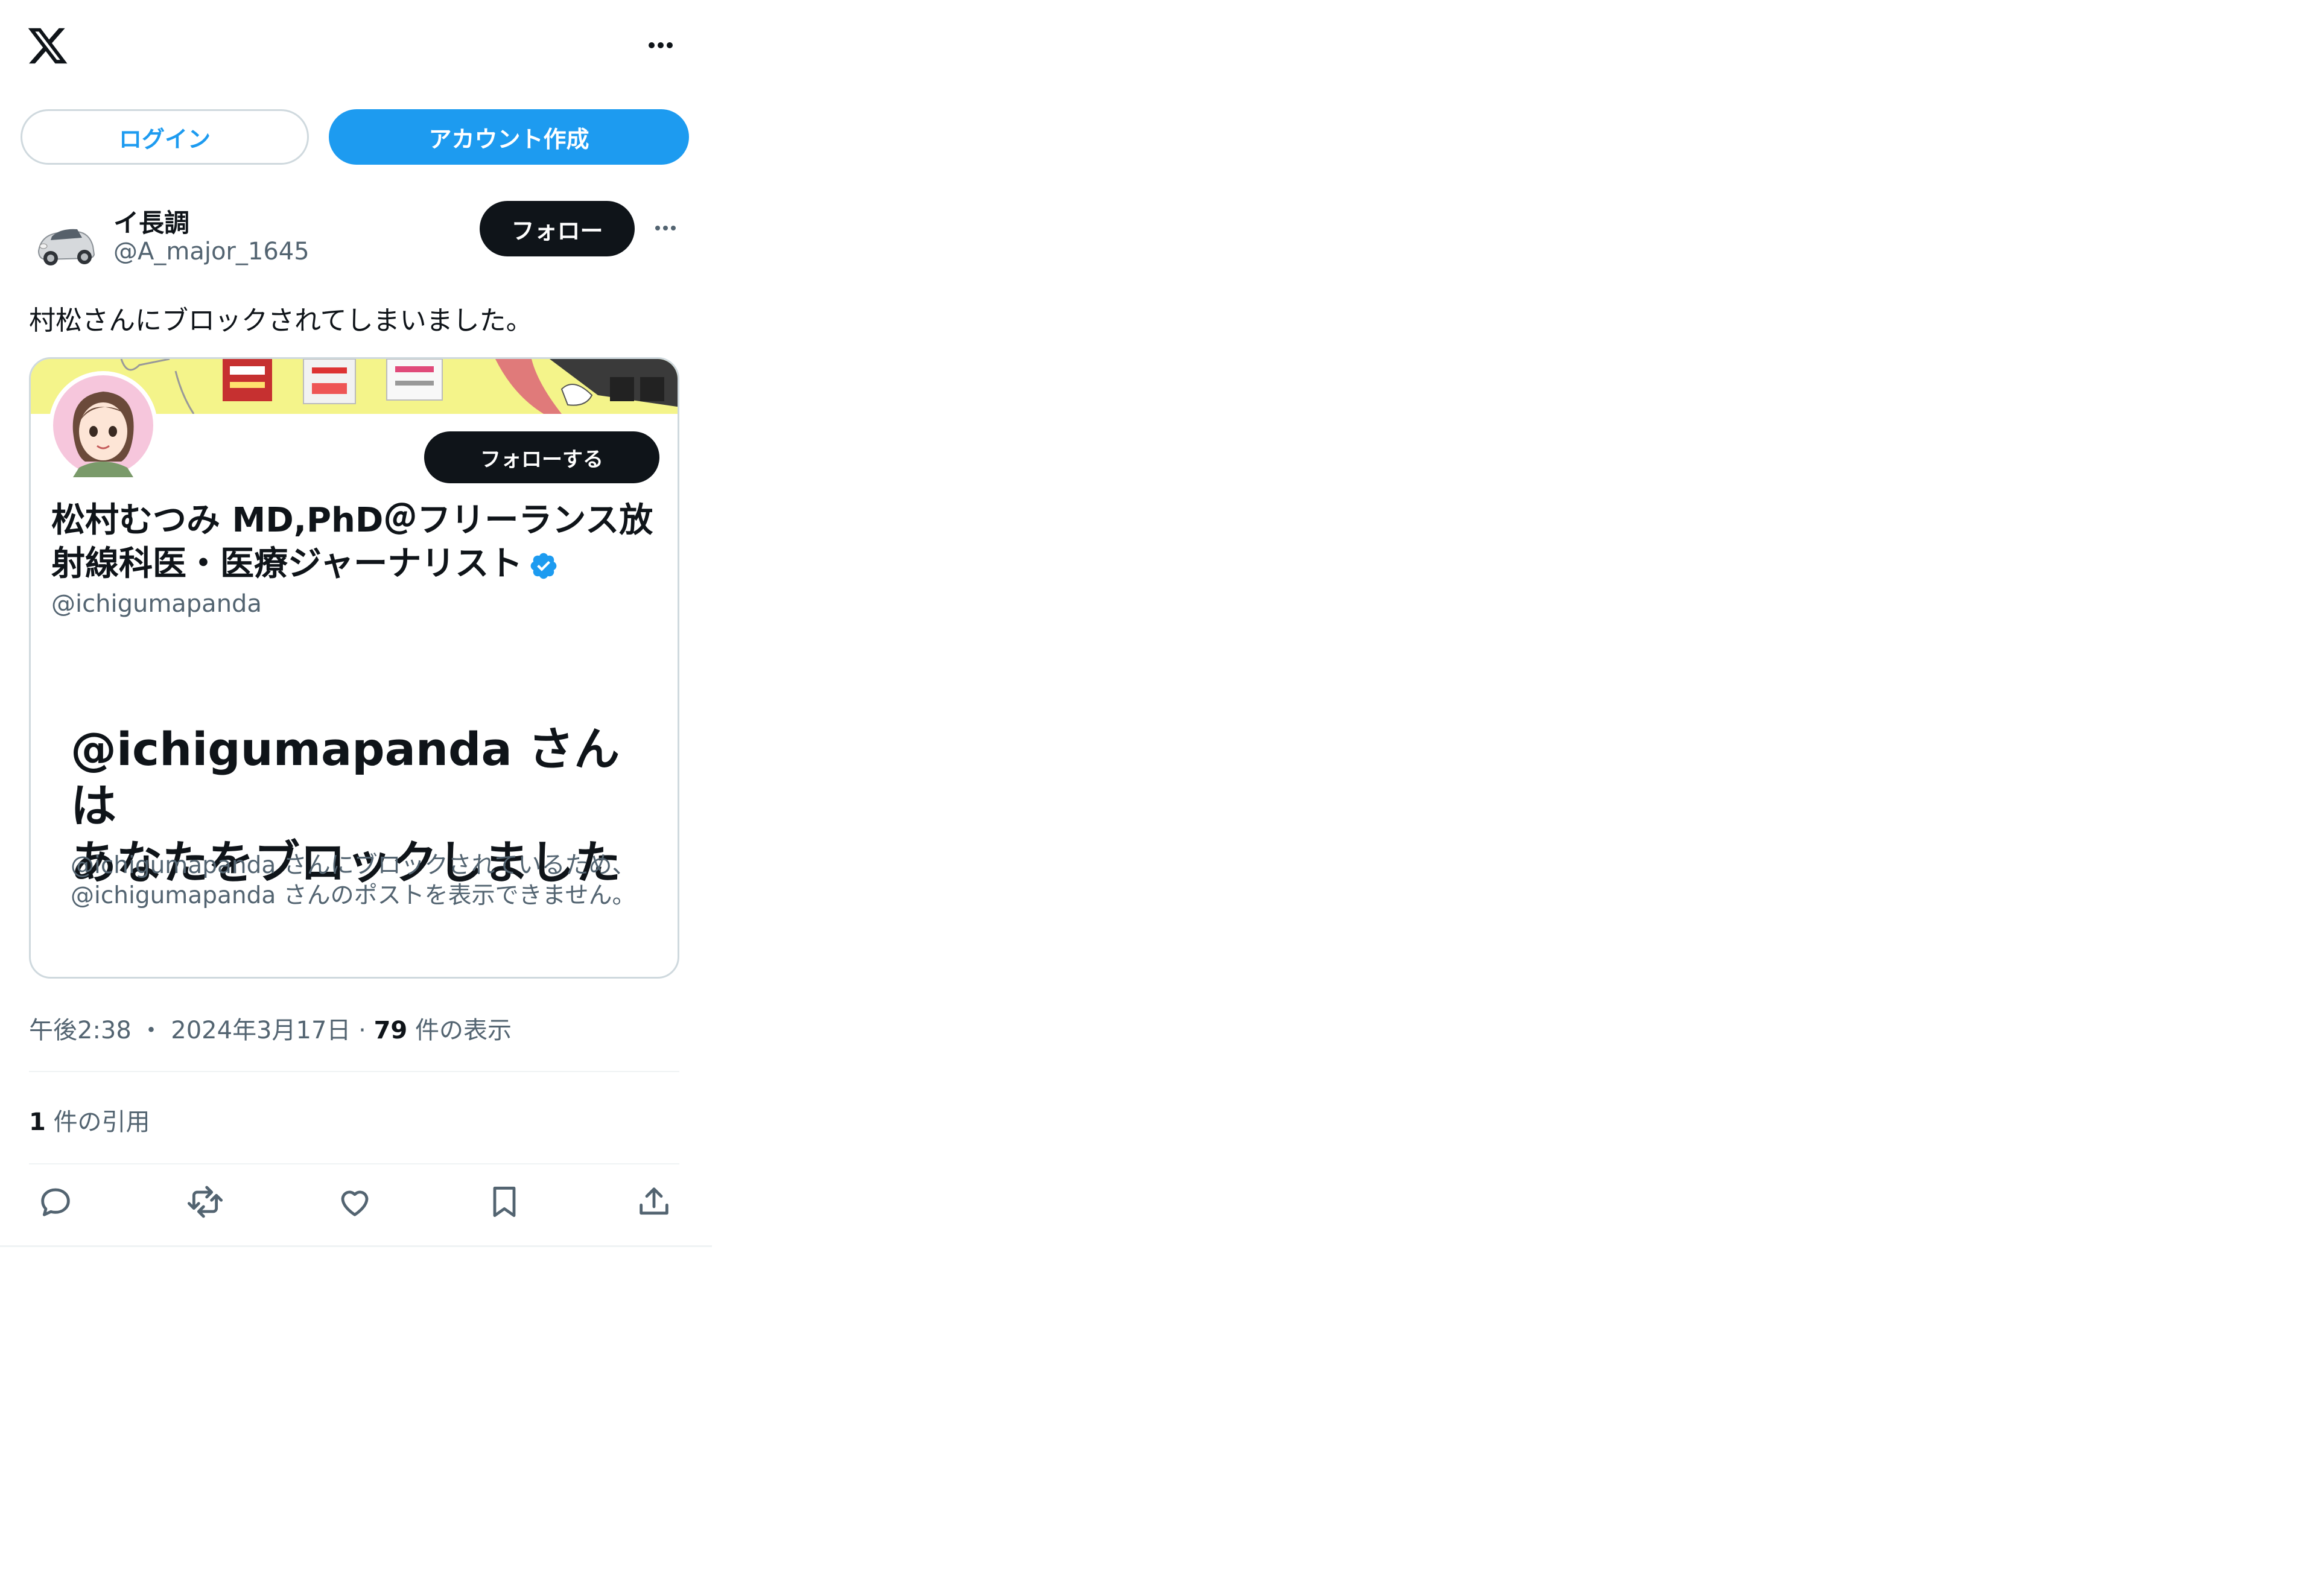 Image resolution: width=2324 pixels, height=1591 pixels. I want to click on signup-button: アカウント作成, so click(509, 137).